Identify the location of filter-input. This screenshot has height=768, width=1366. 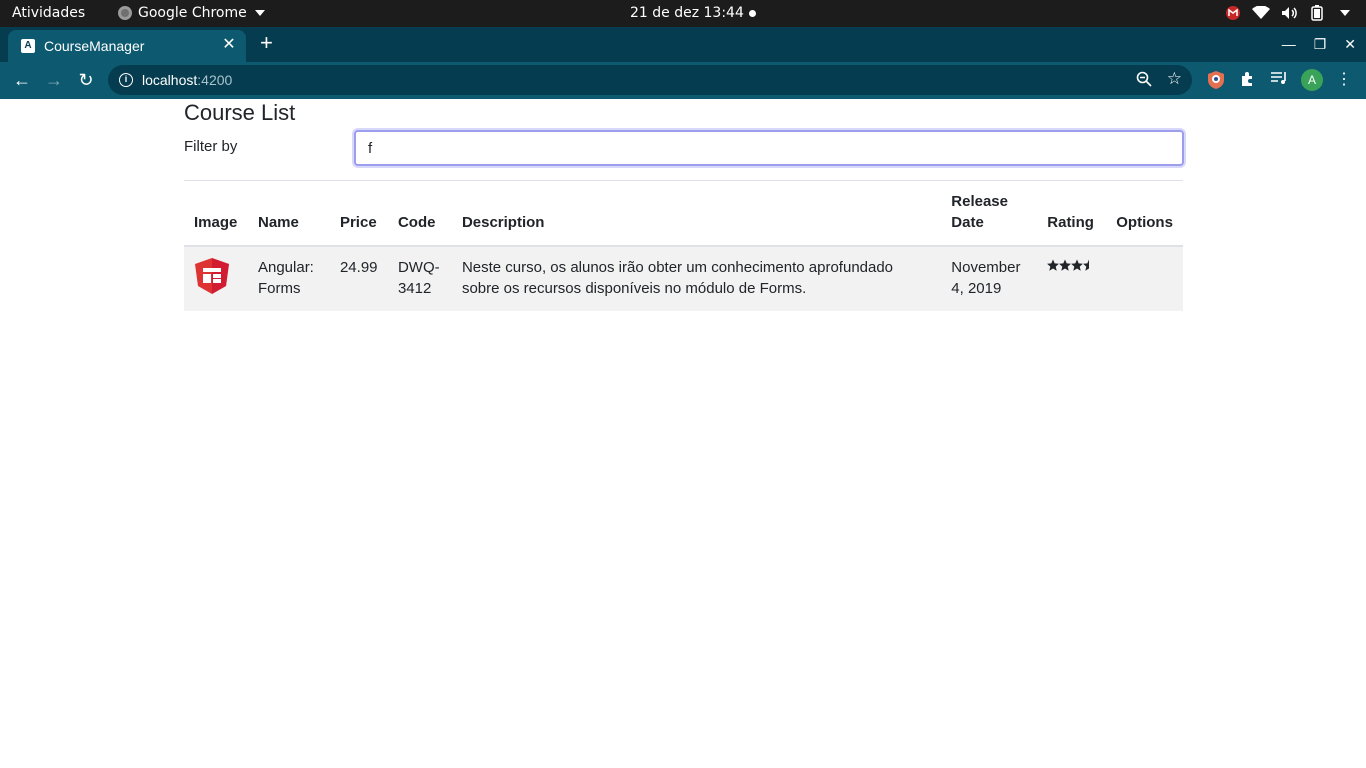
(769, 148).